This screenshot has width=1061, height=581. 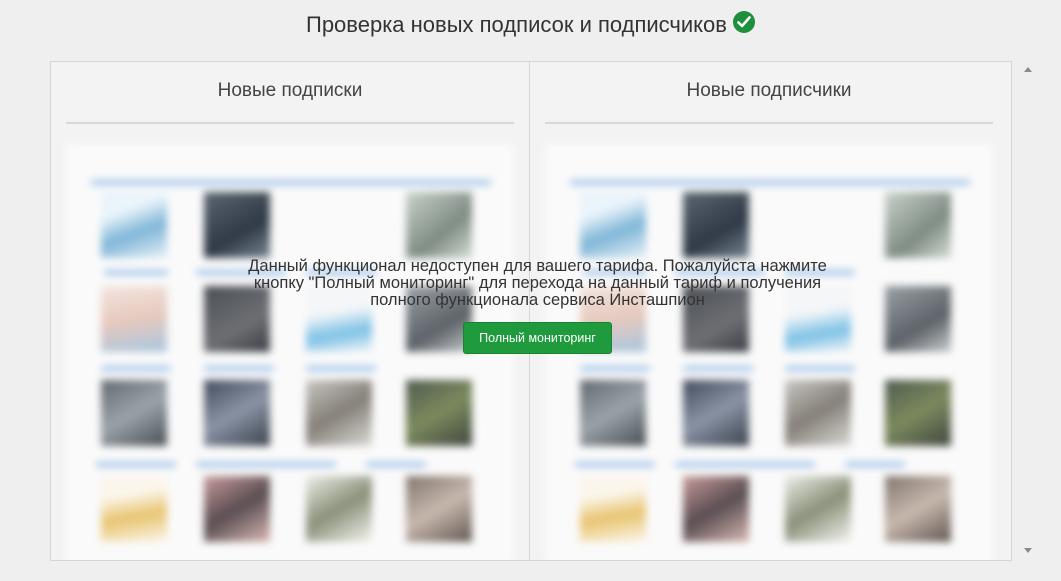 I want to click on column-title-followings: Новые подписки, so click(x=290, y=90).